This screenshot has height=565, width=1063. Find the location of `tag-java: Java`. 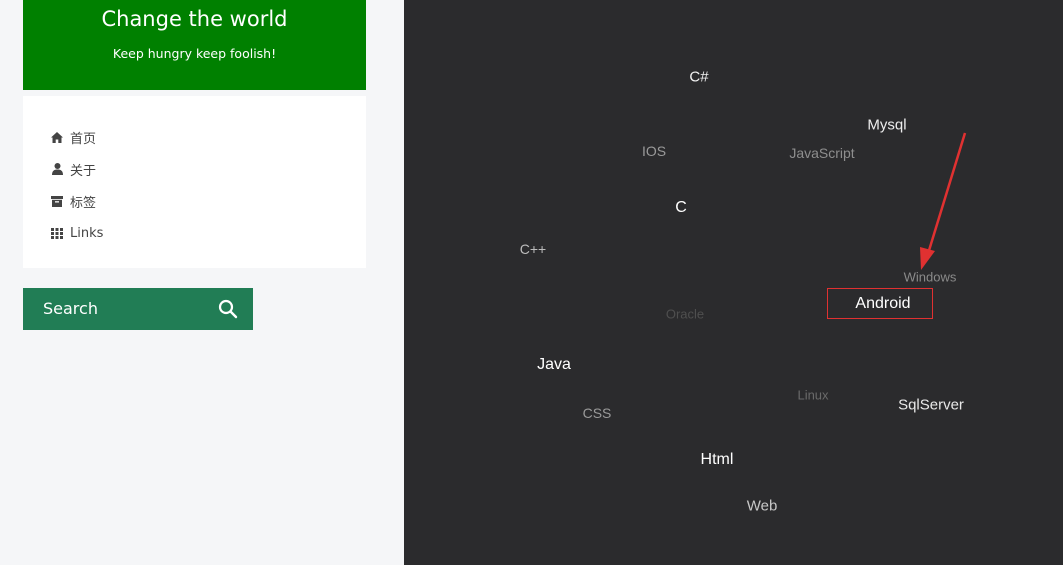

tag-java: Java is located at coordinates (554, 365).